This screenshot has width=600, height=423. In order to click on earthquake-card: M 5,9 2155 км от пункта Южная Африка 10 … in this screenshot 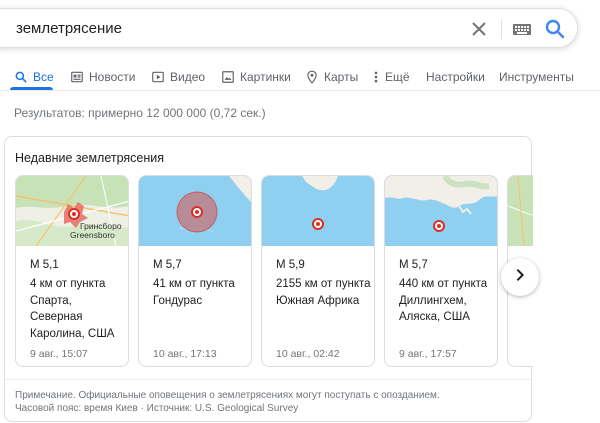, I will do `click(318, 271)`.